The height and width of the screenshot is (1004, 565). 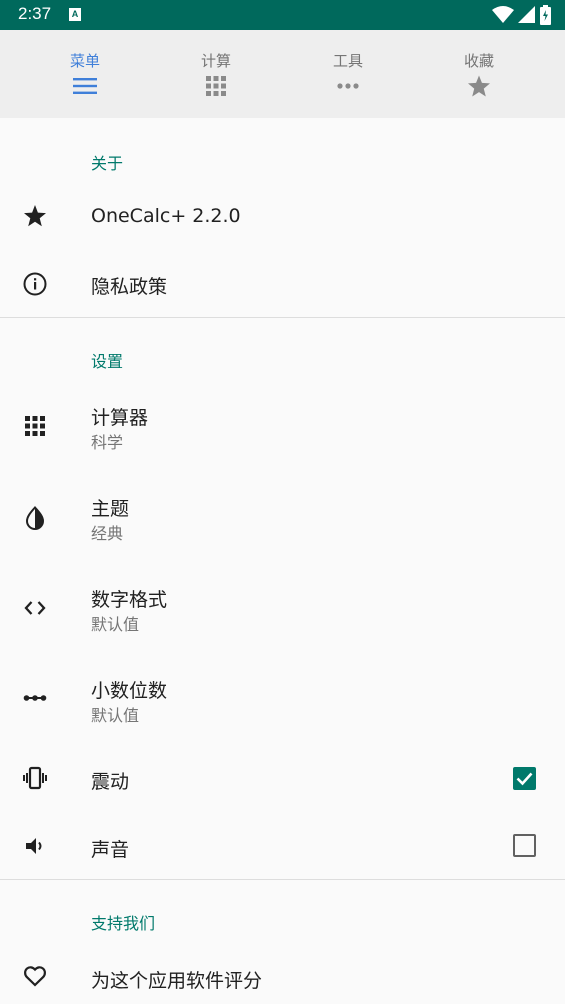 What do you see at coordinates (107, 163) in the screenshot?
I see `section-about-header: 关于` at bounding box center [107, 163].